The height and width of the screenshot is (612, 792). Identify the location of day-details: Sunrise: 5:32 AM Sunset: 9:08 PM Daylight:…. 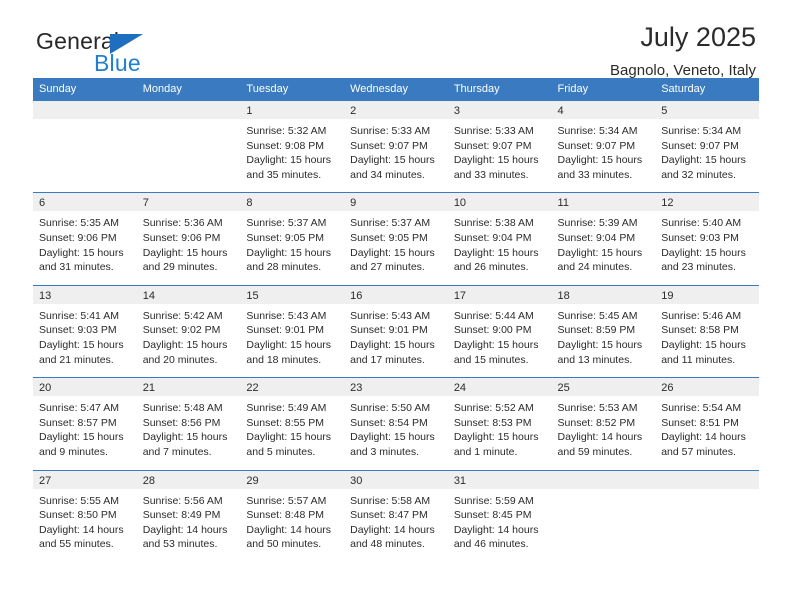
(292, 155).